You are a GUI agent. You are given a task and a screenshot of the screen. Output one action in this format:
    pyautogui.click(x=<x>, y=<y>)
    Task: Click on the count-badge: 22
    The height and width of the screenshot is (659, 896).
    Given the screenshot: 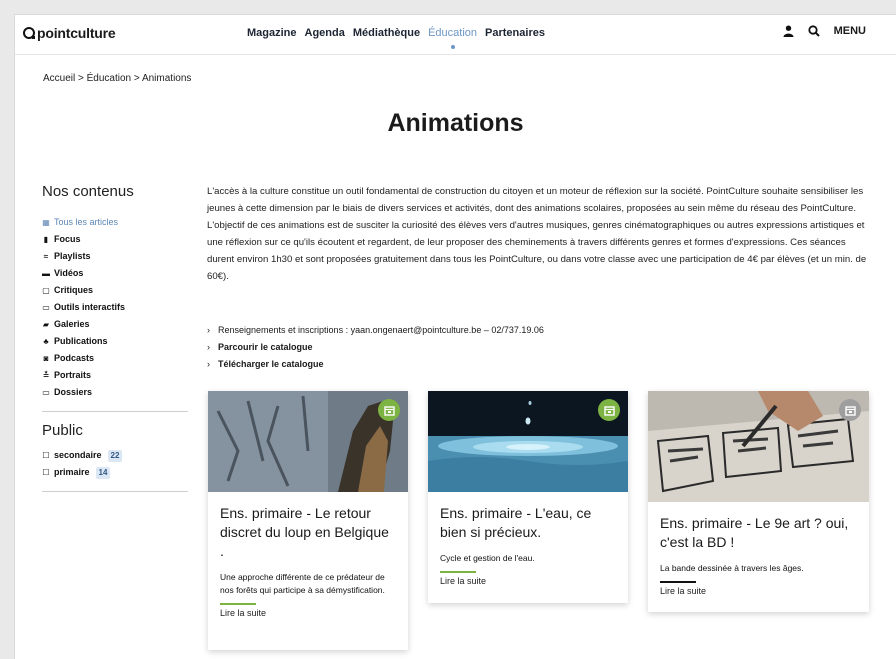 What is the action you would take?
    pyautogui.click(x=115, y=455)
    